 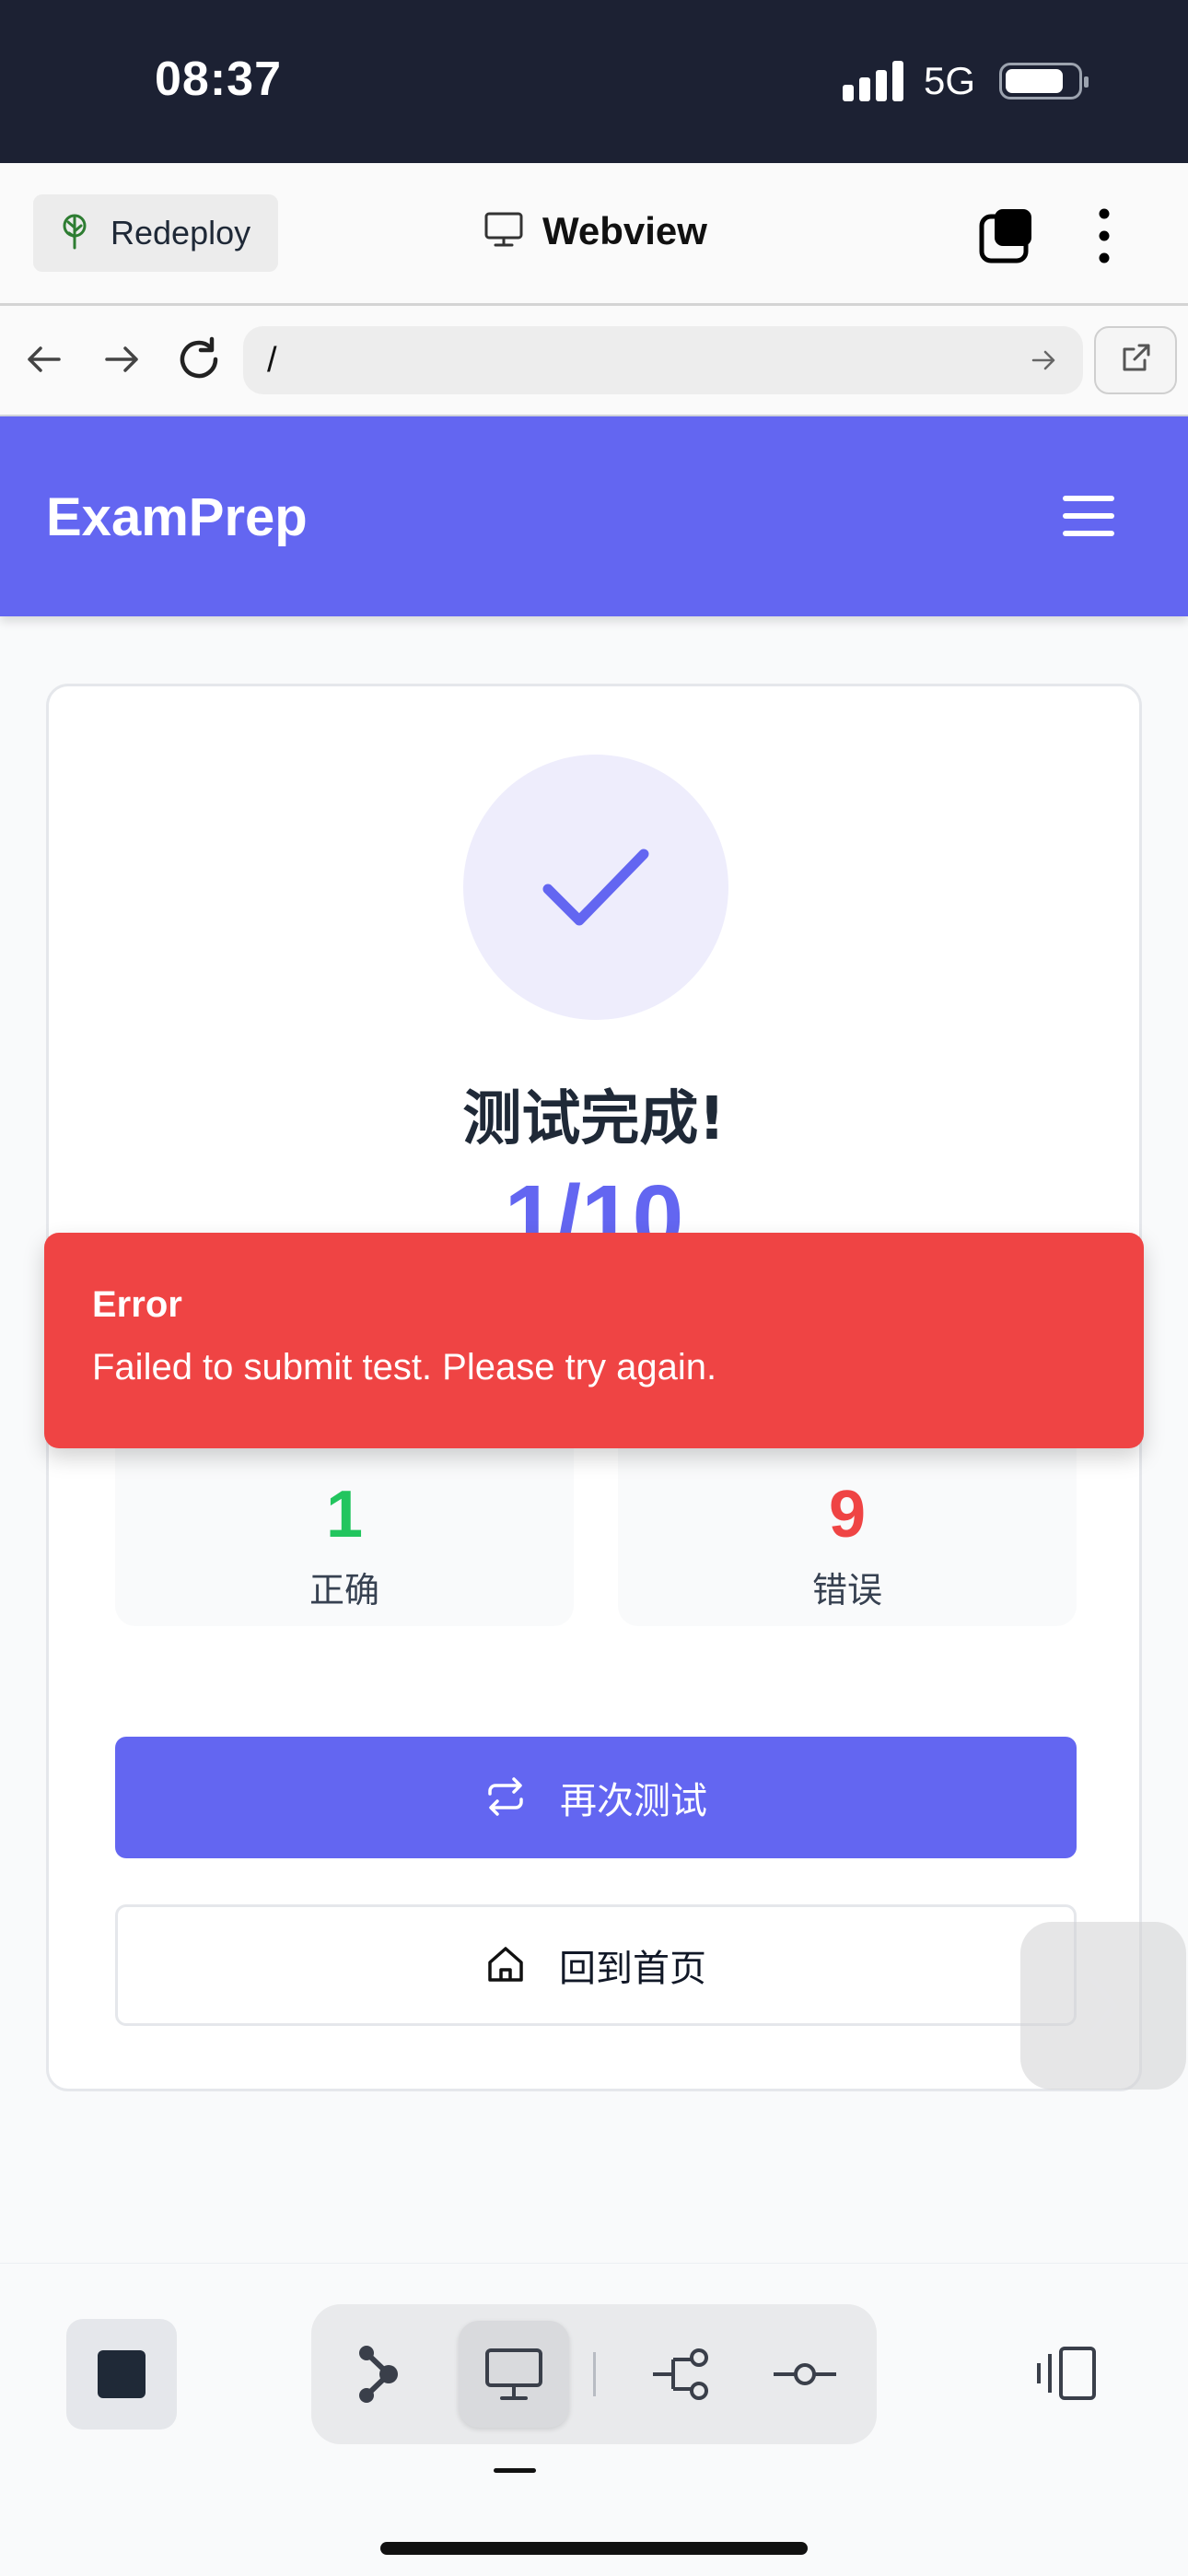 I want to click on brand-logo: ExamPrep, so click(x=177, y=517).